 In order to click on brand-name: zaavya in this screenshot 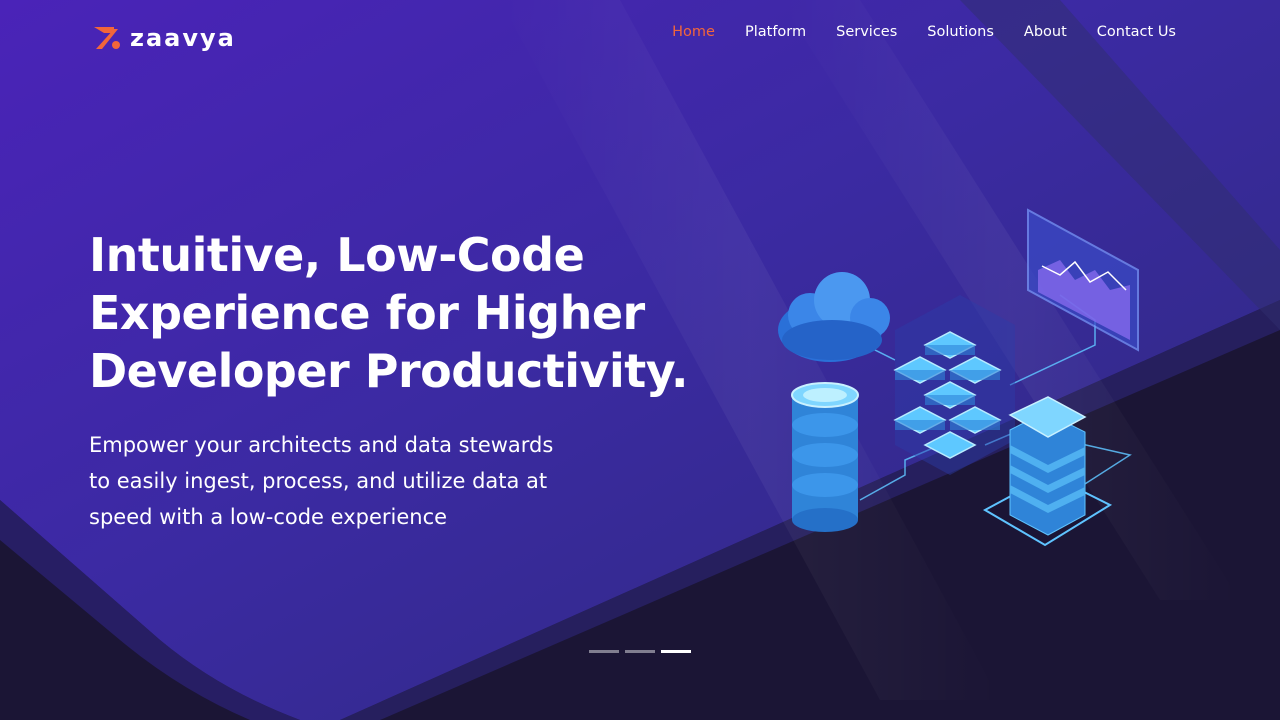, I will do `click(183, 38)`.